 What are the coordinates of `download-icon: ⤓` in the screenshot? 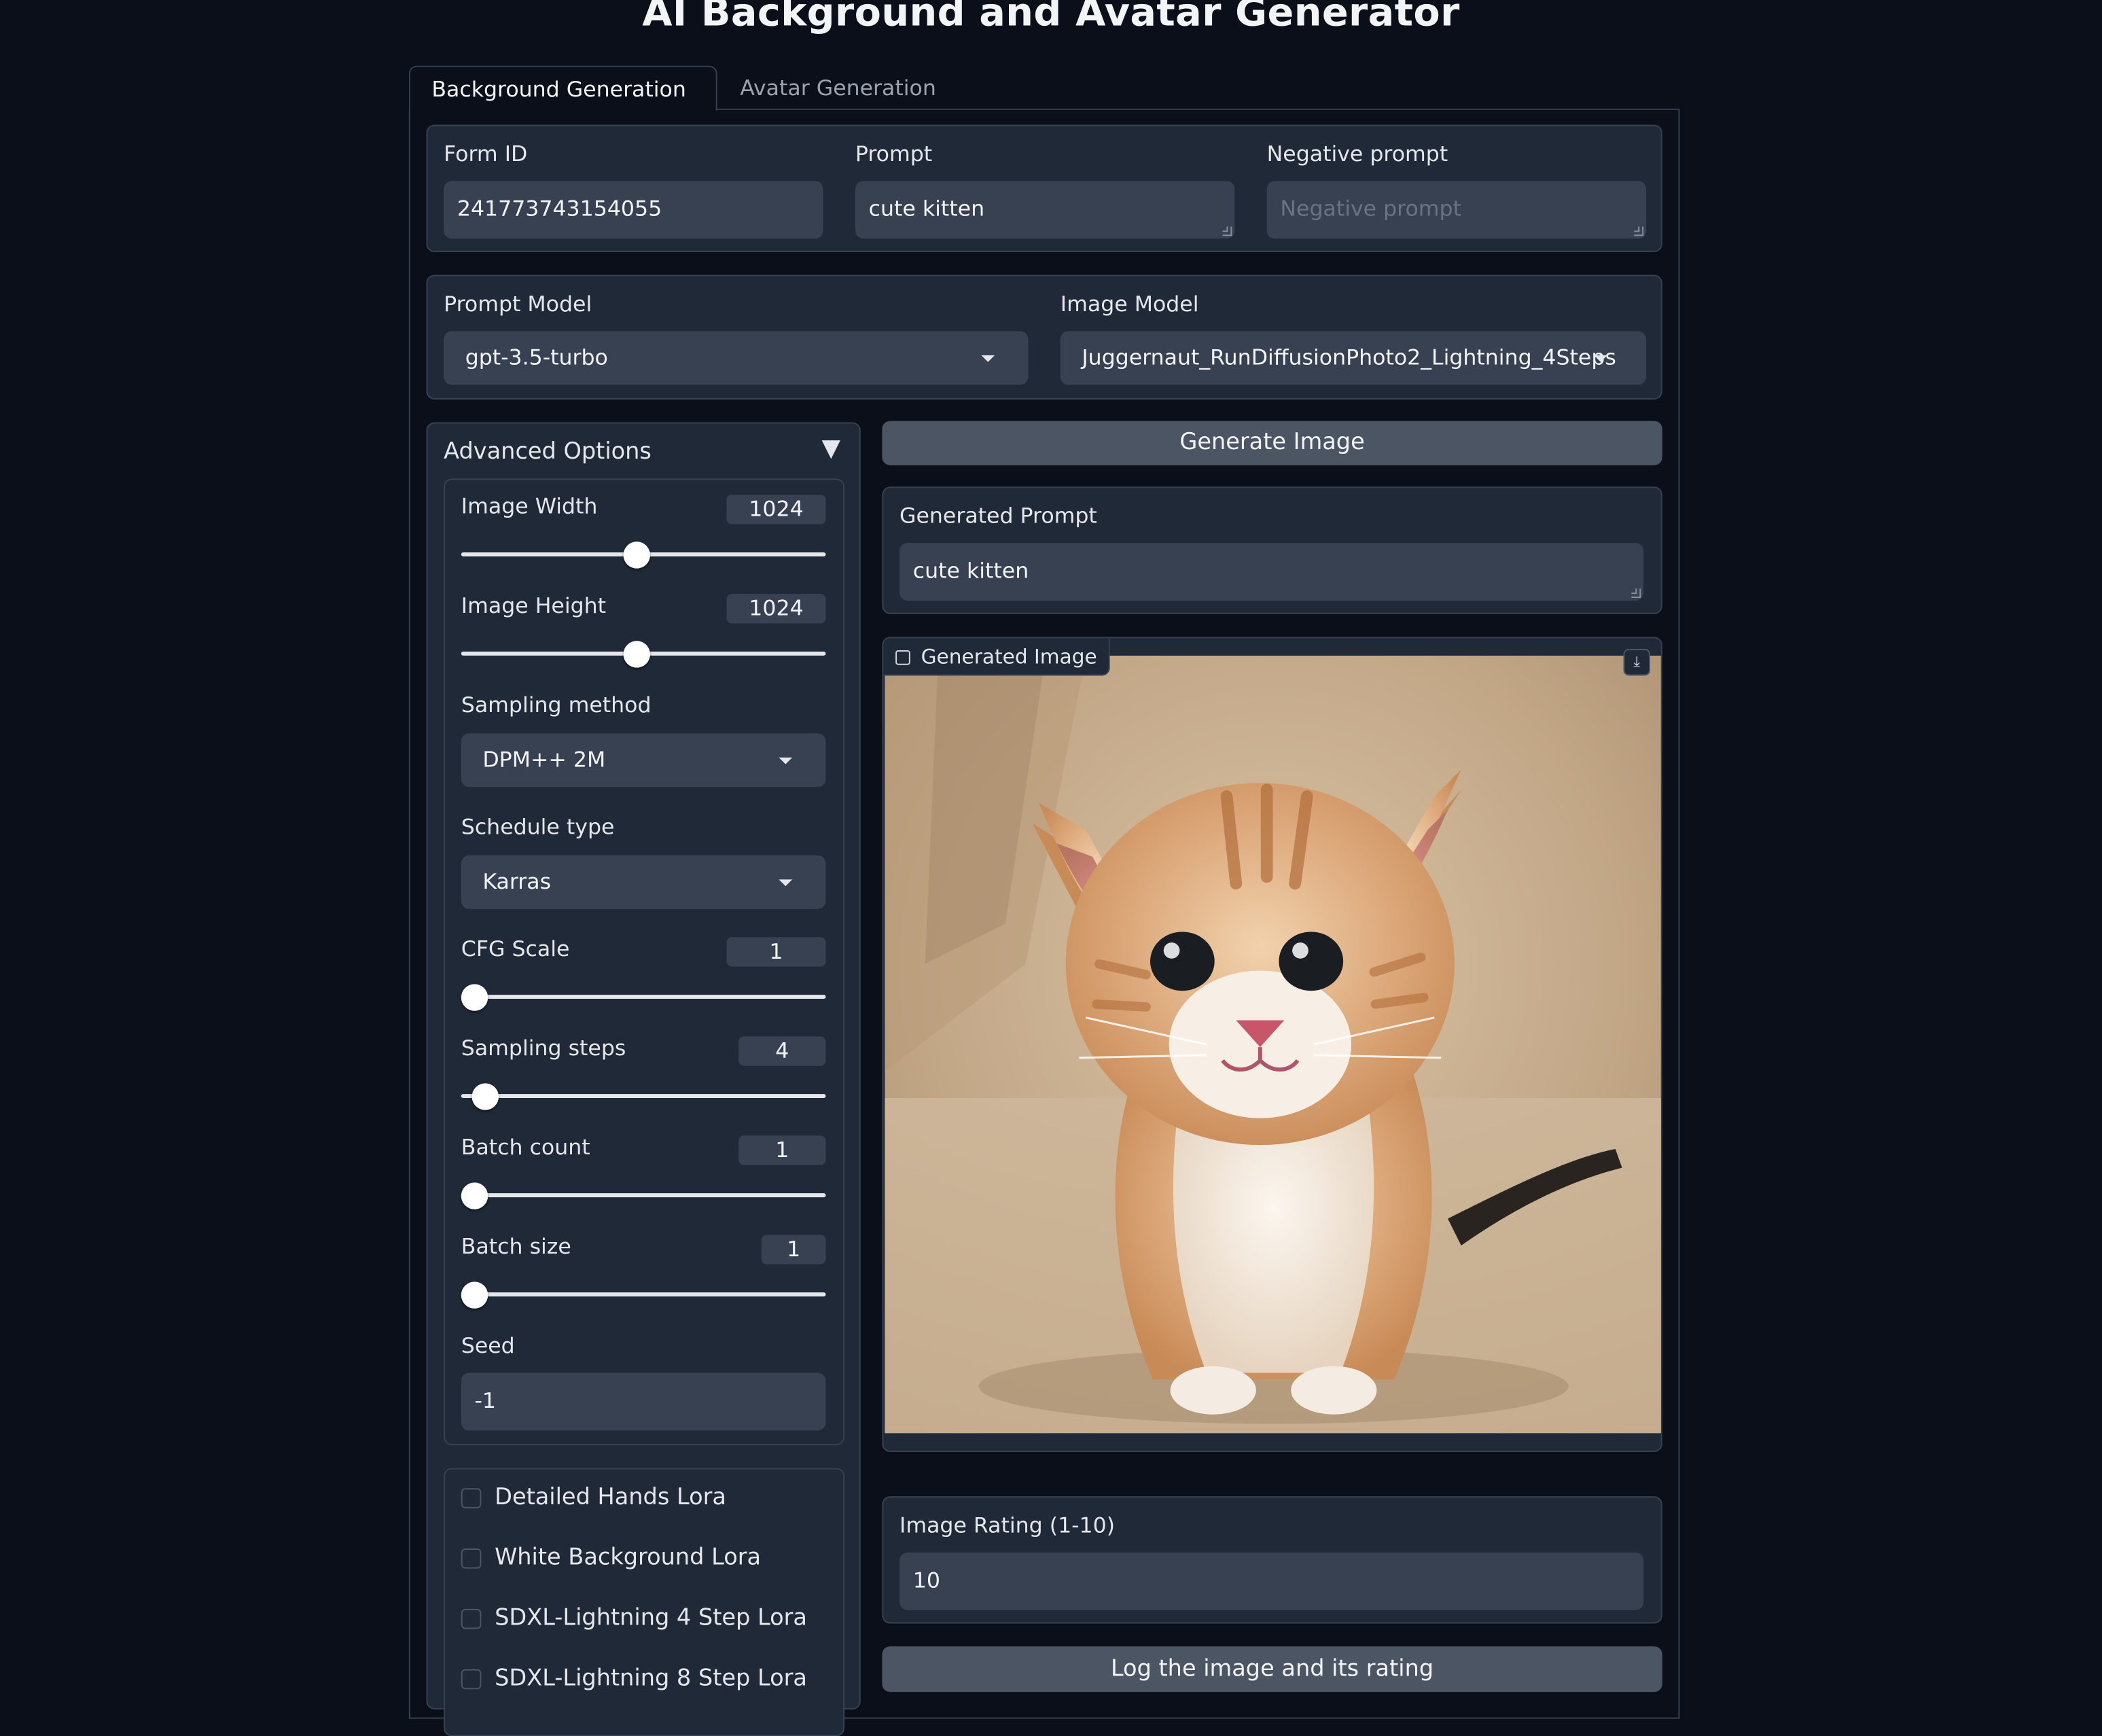 It's located at (1637, 662).